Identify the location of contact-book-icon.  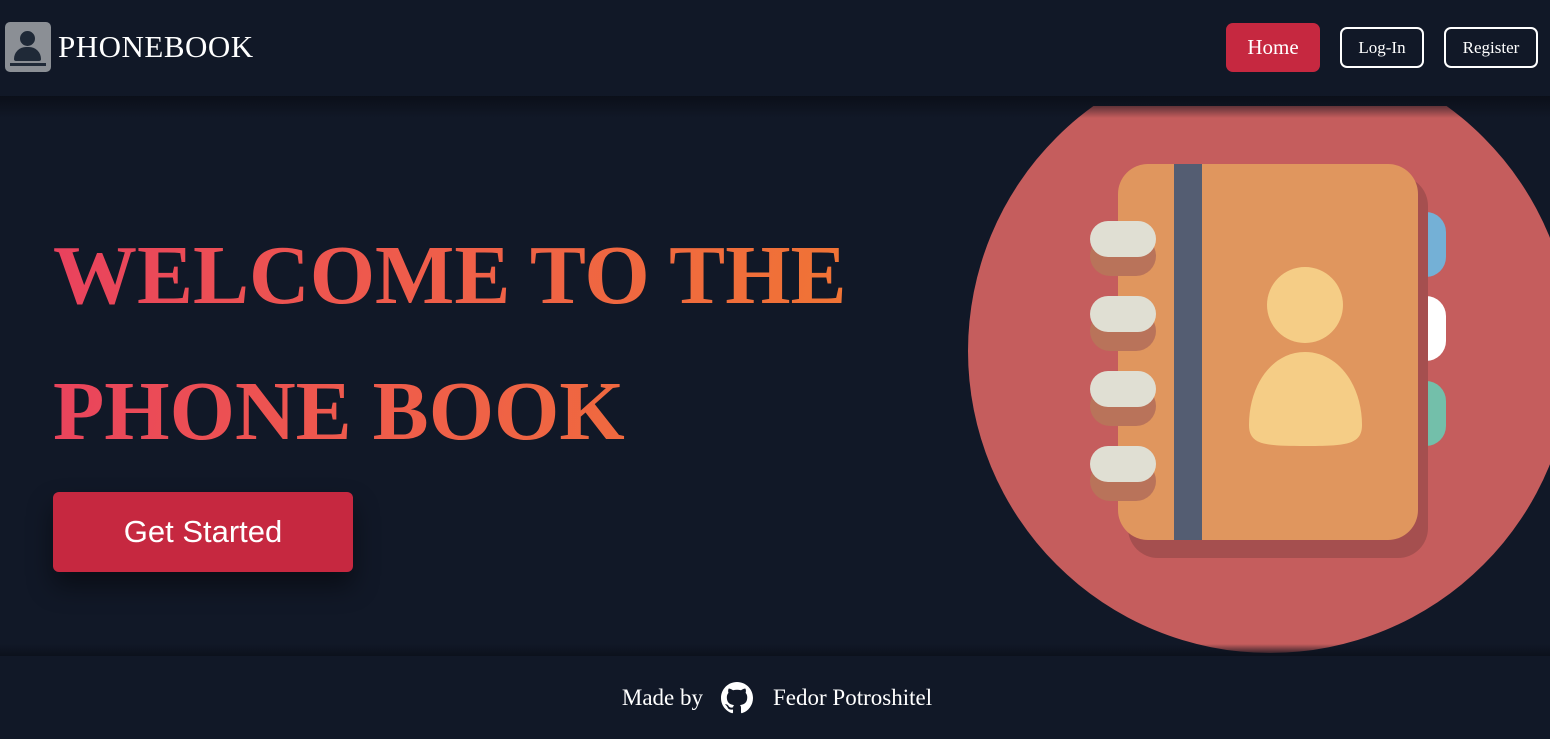
(28, 47).